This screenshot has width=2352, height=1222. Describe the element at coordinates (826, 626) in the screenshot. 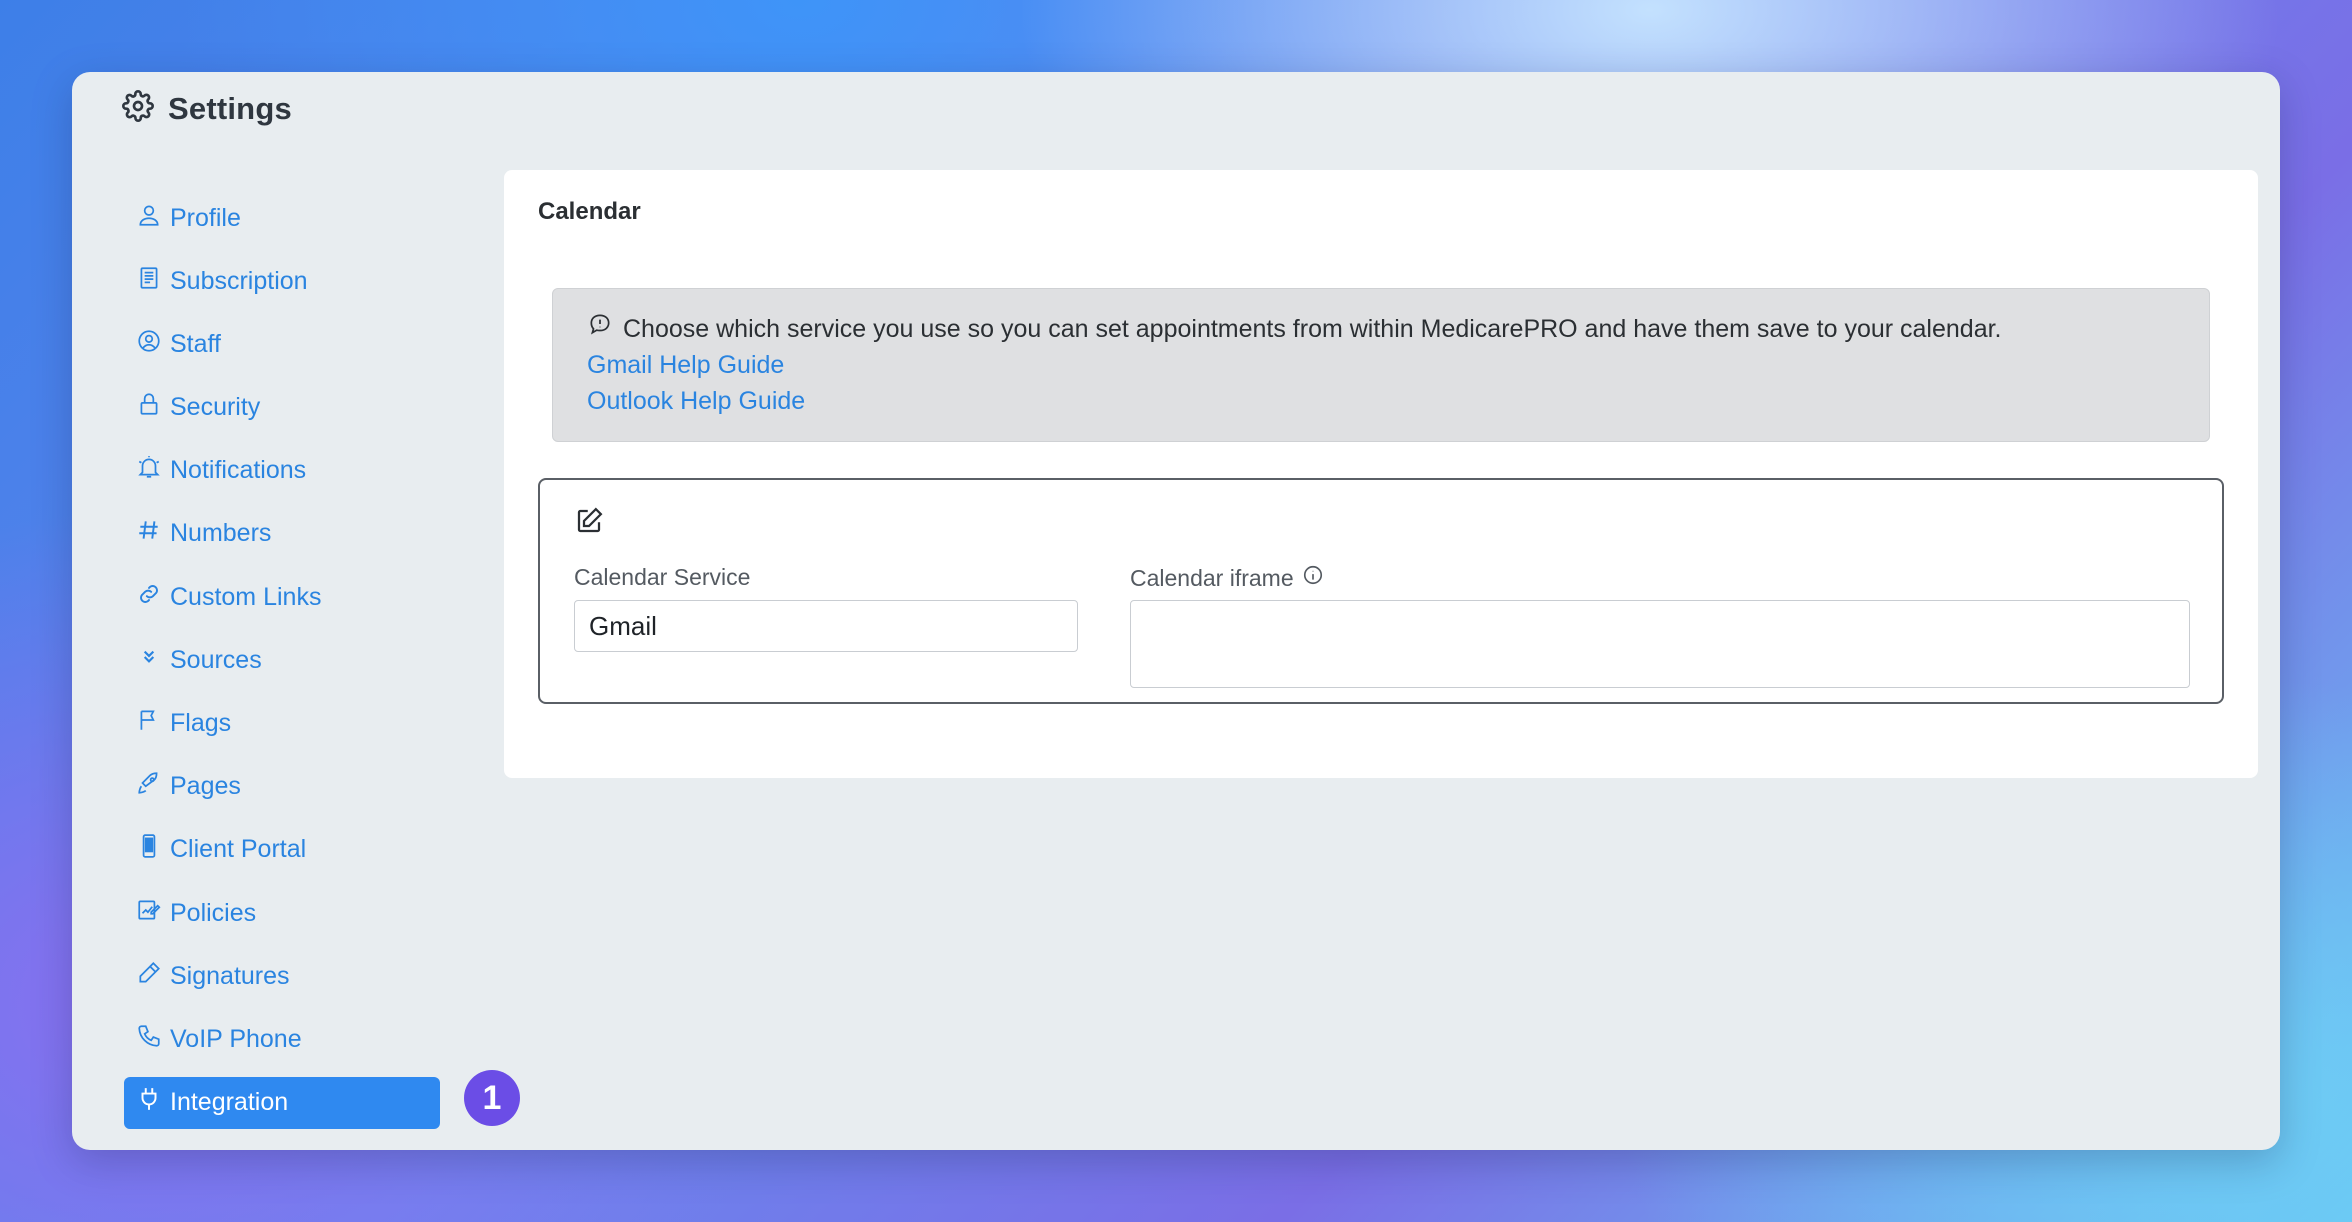

I see `calendar-service-select: Gmail` at that location.